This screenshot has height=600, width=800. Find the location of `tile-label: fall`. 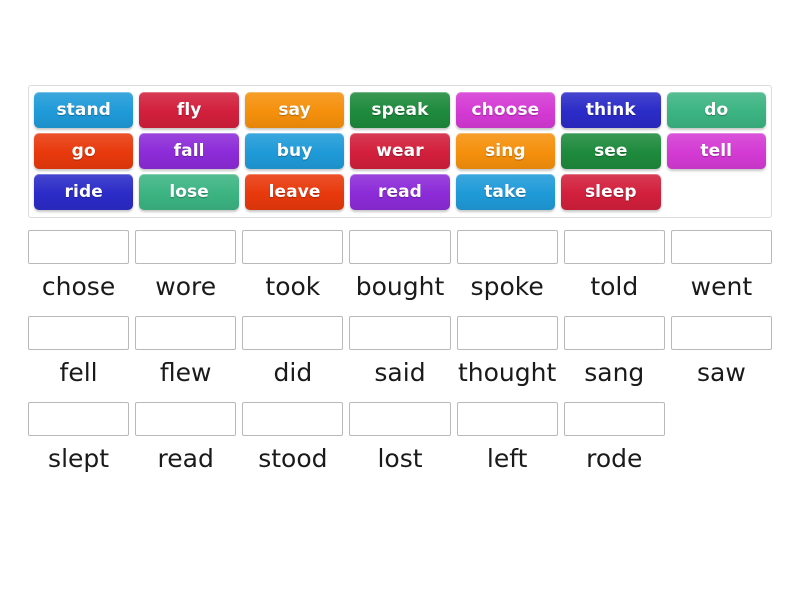

tile-label: fall is located at coordinates (189, 151).